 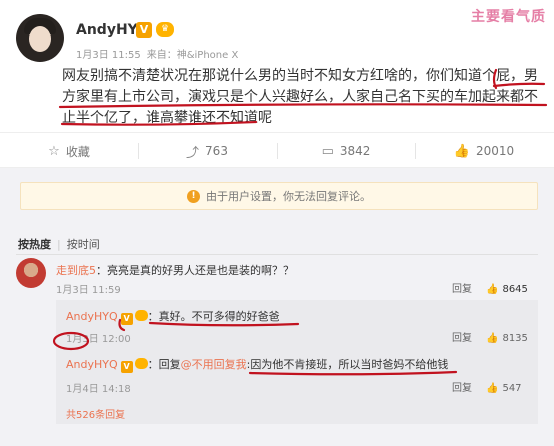 What do you see at coordinates (277, 254) in the screenshot?
I see `divider` at bounding box center [277, 254].